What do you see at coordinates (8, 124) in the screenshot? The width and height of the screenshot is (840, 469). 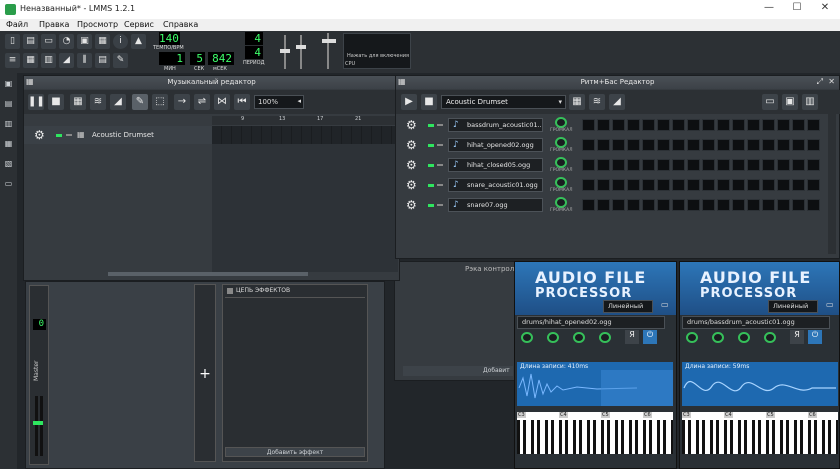 I see `my-samples-icon: ▥` at bounding box center [8, 124].